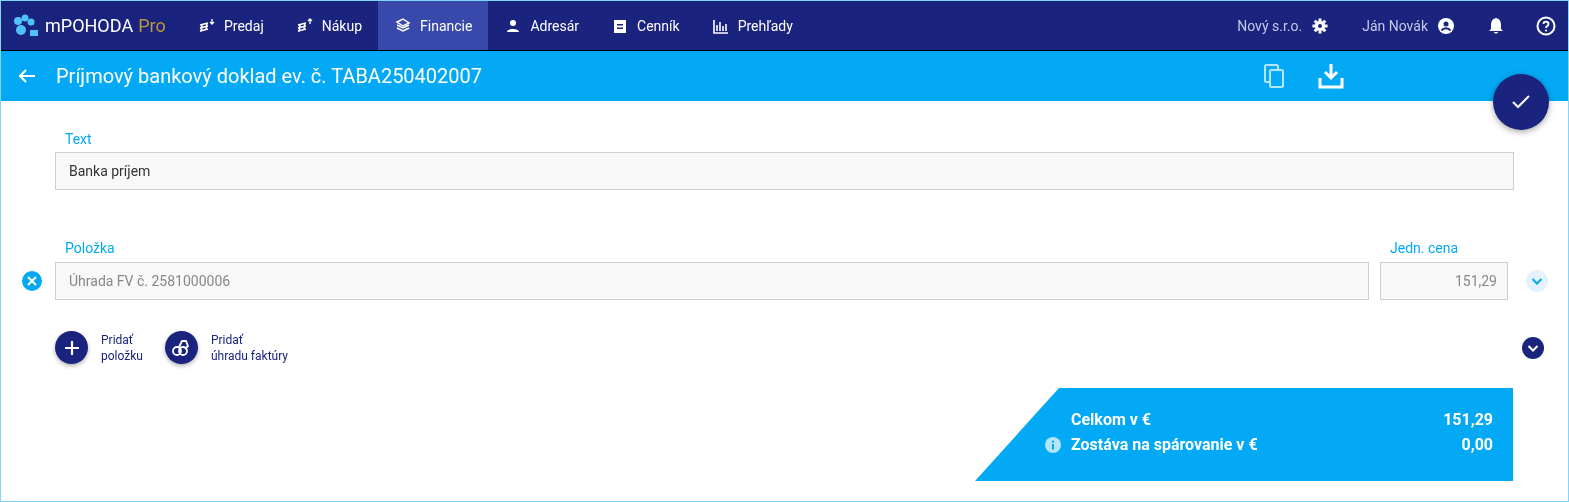  Describe the element at coordinates (78, 139) in the screenshot. I see `field-label: Text` at that location.